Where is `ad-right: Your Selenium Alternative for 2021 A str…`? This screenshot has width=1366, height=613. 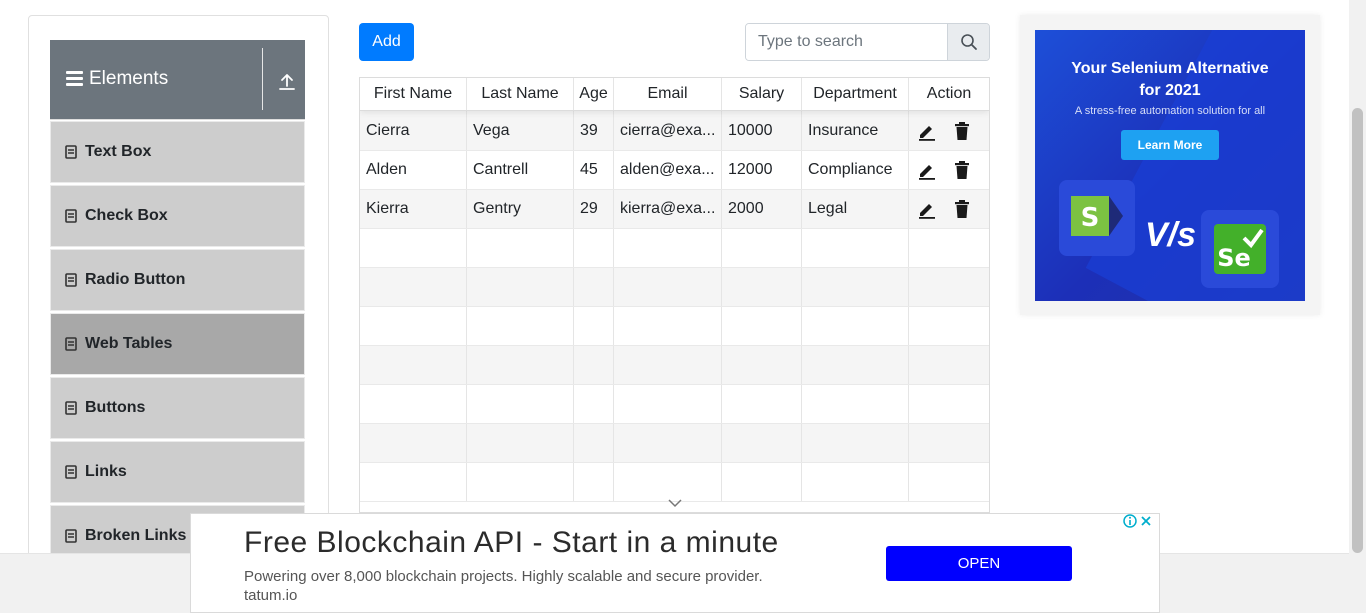 ad-right: Your Selenium Alternative for 2021 A str… is located at coordinates (1170, 165).